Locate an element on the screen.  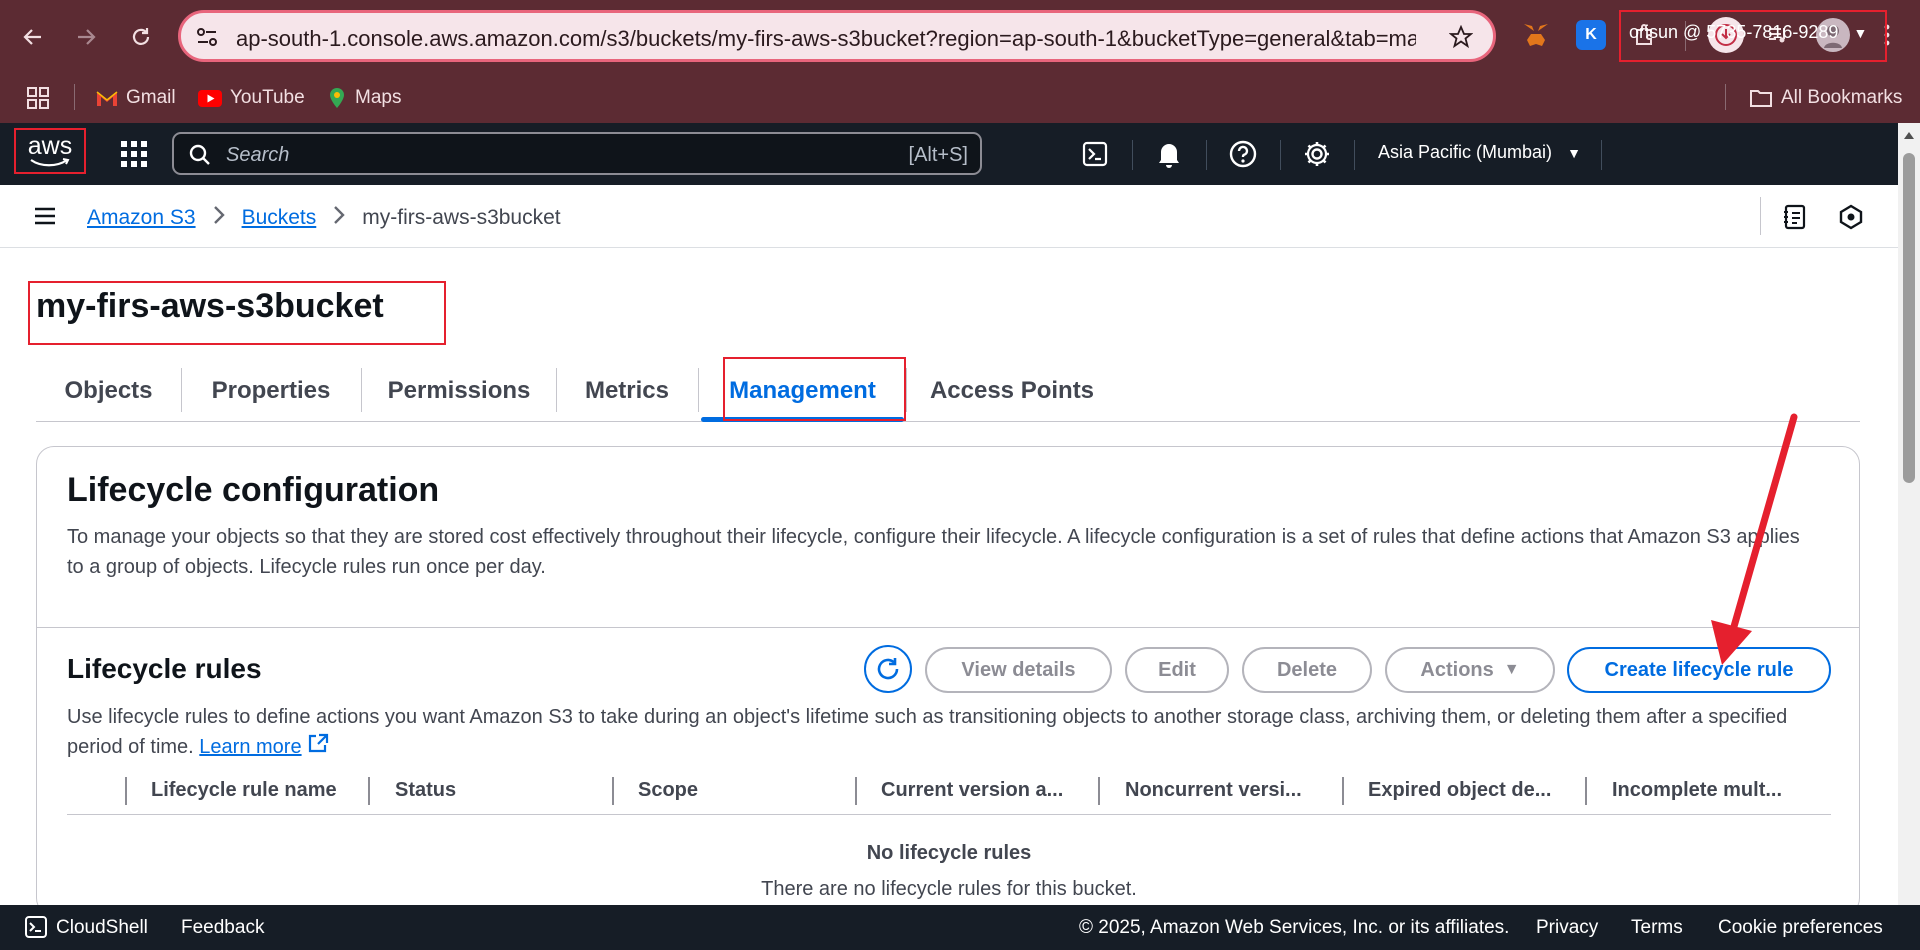
view-details-button: View details is located at coordinates (1018, 670).